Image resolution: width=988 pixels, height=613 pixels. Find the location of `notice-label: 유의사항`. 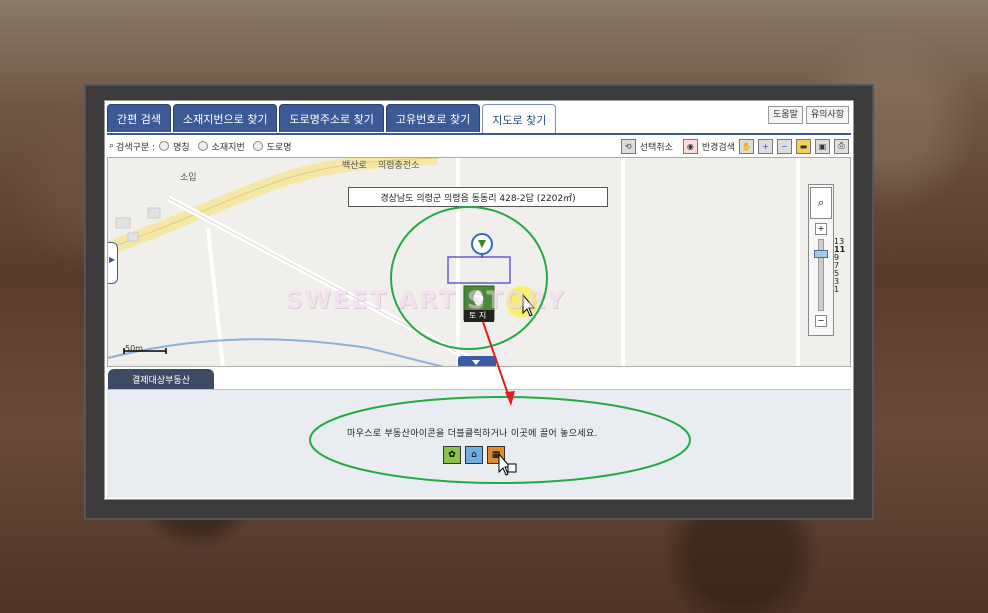

notice-label: 유의사항 is located at coordinates (827, 115).